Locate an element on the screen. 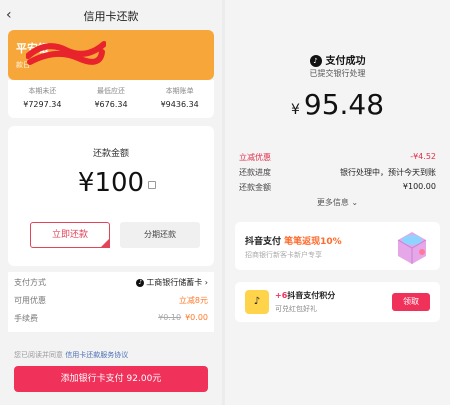 The width and height of the screenshot is (450, 405). chevron-down-icon: ⌄ is located at coordinates (355, 202).